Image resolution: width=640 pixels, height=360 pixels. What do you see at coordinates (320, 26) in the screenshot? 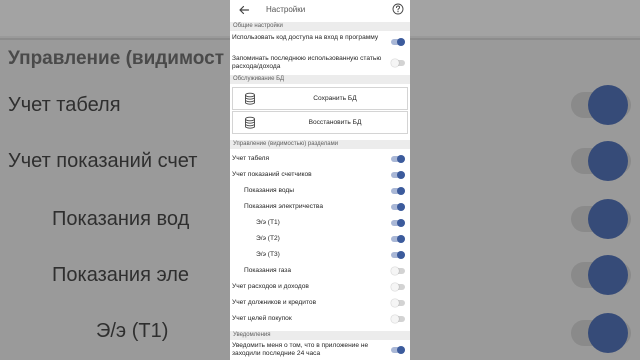
I see `section-general: Общие настройки` at bounding box center [320, 26].